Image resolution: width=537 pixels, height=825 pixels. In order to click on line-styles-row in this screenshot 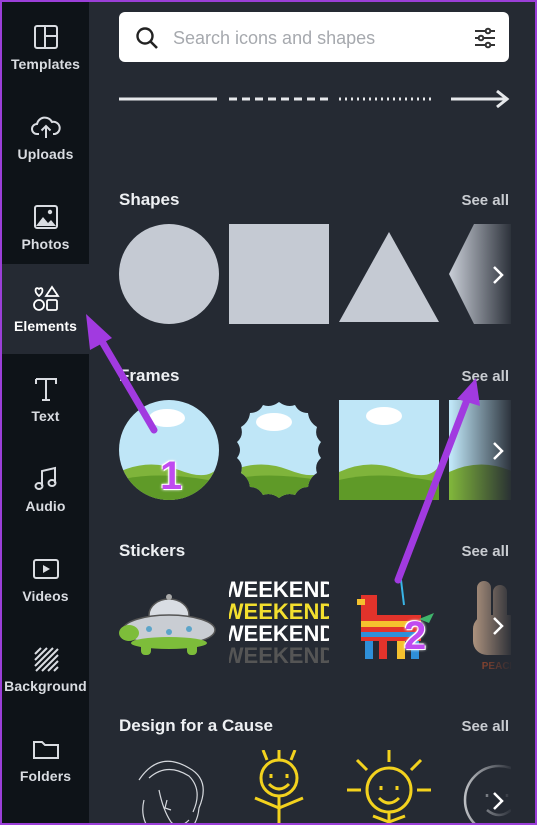, I will do `click(314, 99)`.